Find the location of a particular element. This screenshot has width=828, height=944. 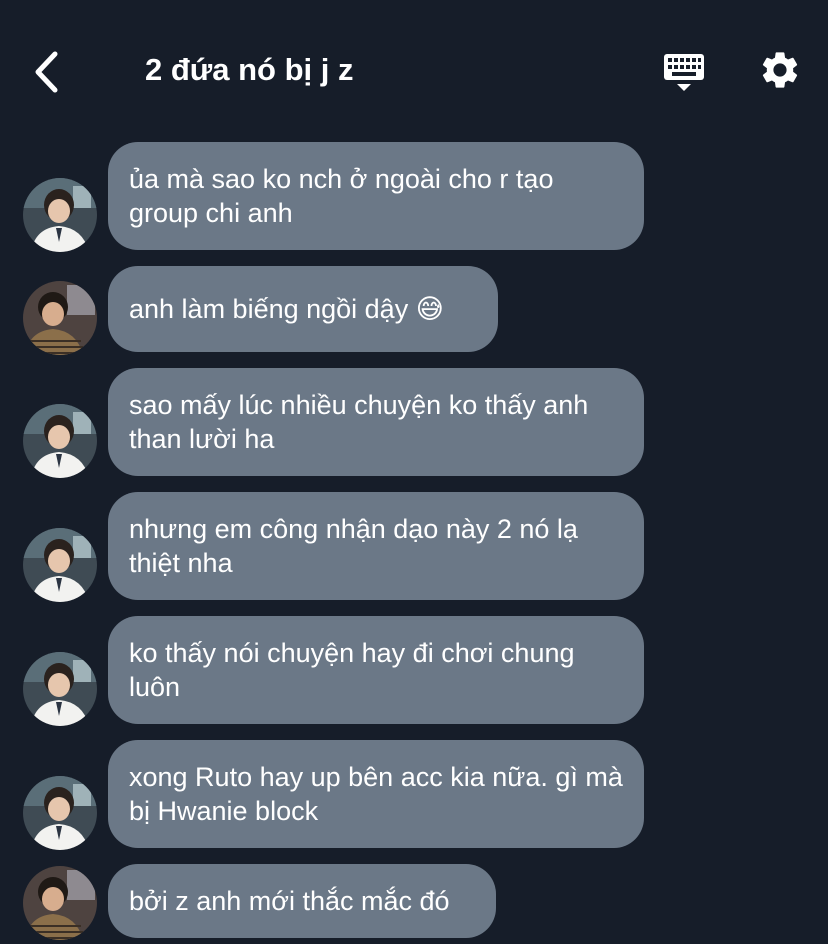

settings-button is located at coordinates (780, 70).